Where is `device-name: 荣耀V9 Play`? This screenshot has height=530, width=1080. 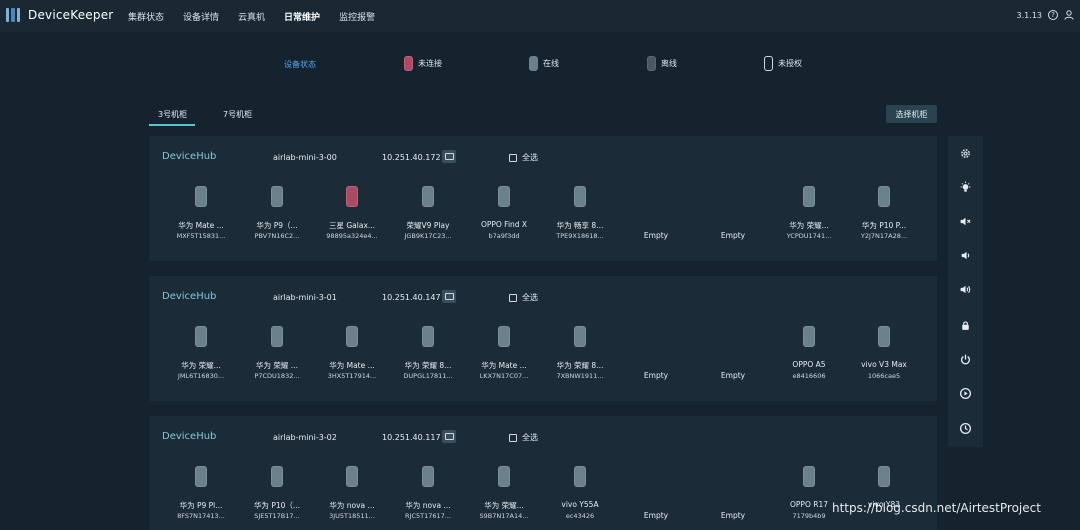
device-name: 荣耀V9 Play is located at coordinates (428, 225).